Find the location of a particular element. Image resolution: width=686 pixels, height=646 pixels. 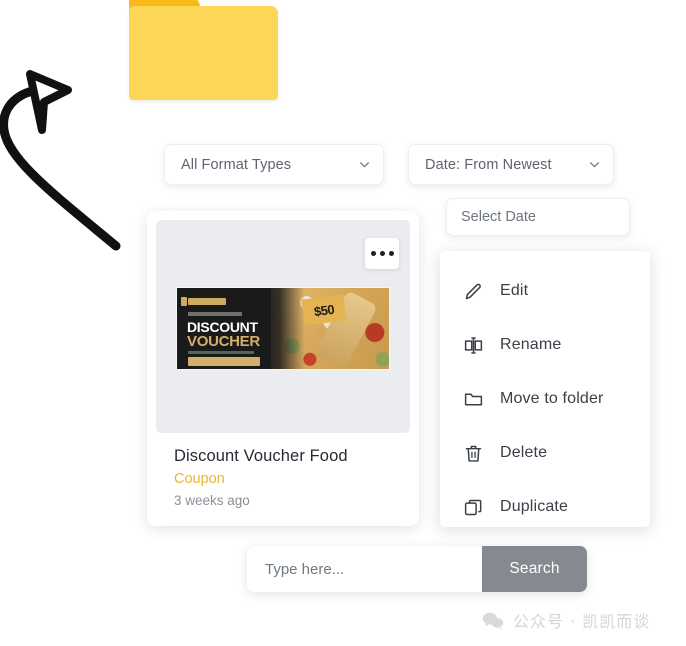

date-sort-select: Date: From Newest is located at coordinates (511, 164).